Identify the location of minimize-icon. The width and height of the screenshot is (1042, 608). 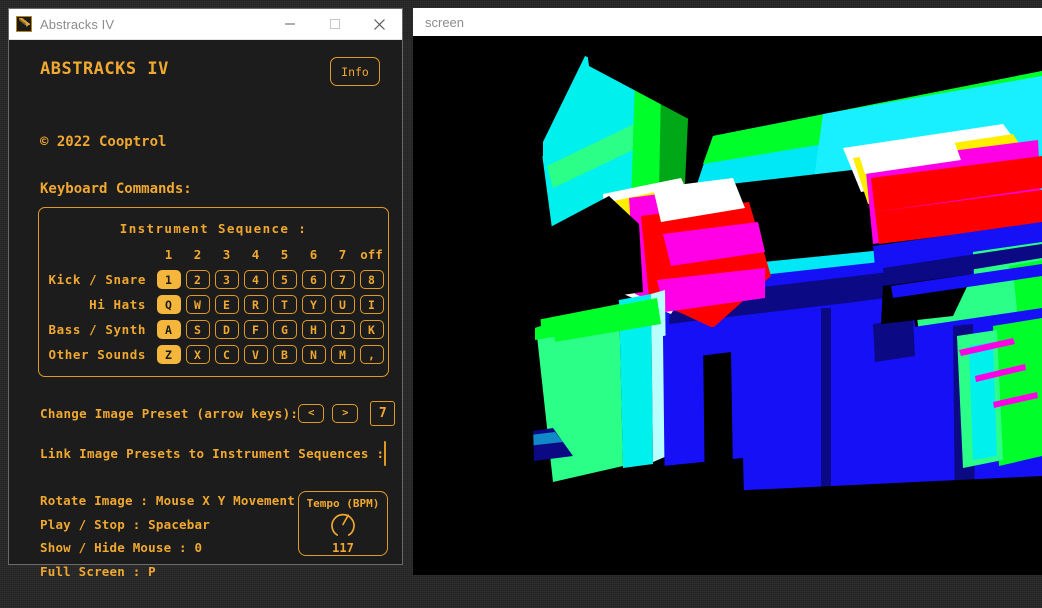
(289, 24).